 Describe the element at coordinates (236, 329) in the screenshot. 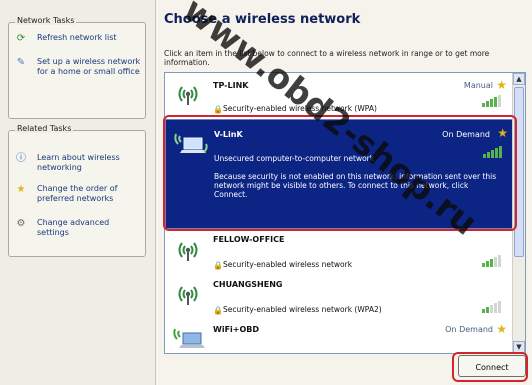

I see `network-name: WiFi+OBD` at that location.